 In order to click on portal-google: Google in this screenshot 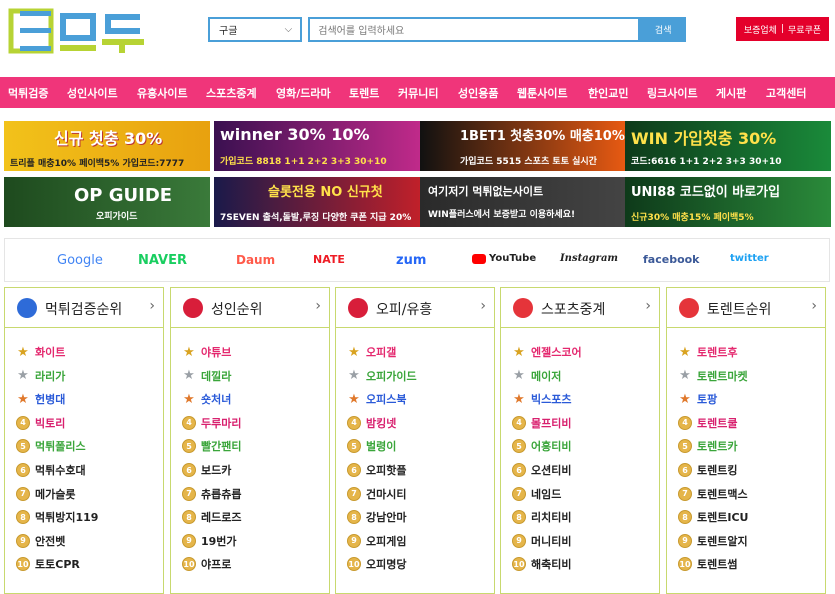, I will do `click(80, 260)`.